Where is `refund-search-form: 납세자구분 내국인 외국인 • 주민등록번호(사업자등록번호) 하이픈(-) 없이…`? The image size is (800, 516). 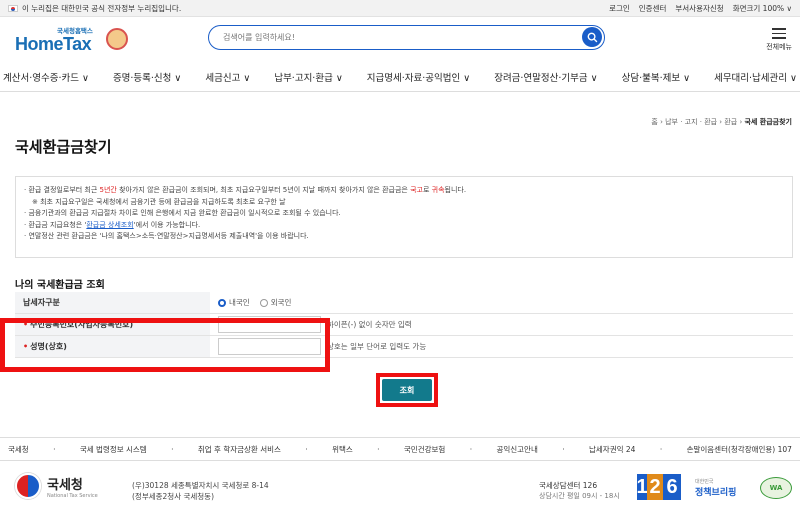
refund-search-form: 납세자구분 내국인 외국인 • 주민등록번호(사업자등록번호) 하이픈(-) 없이… is located at coordinates (404, 325).